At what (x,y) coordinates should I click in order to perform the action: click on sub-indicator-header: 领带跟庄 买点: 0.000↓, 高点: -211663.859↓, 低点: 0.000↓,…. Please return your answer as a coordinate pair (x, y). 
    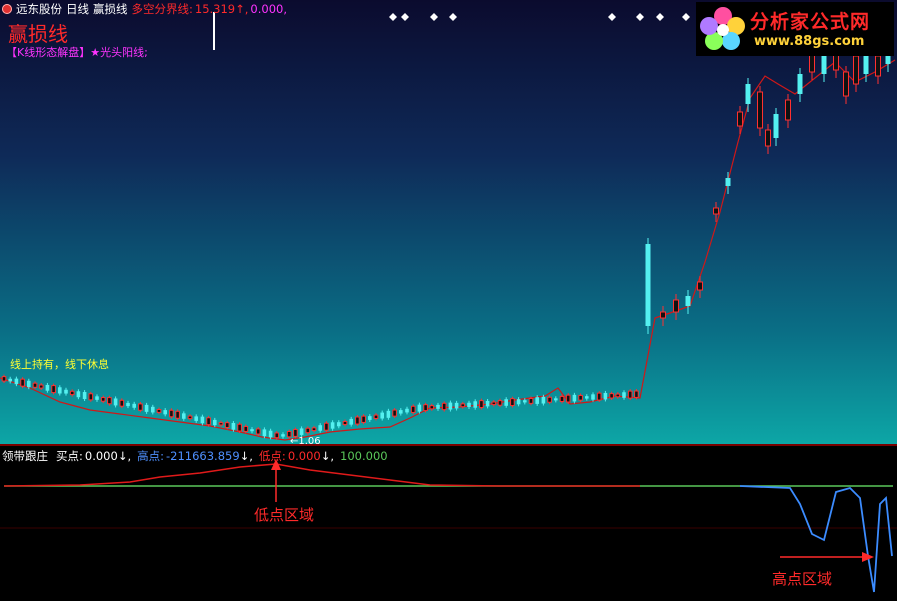
    Looking at the image, I should click on (196, 456).